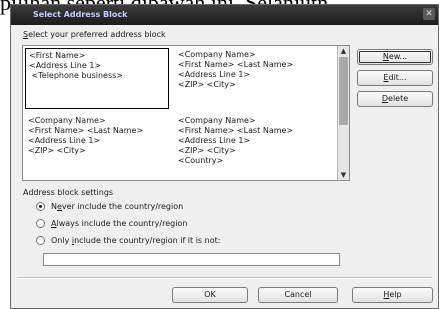 The image size is (439, 309). What do you see at coordinates (343, 51) in the screenshot?
I see `scroll-up-icon: ▲` at bounding box center [343, 51].